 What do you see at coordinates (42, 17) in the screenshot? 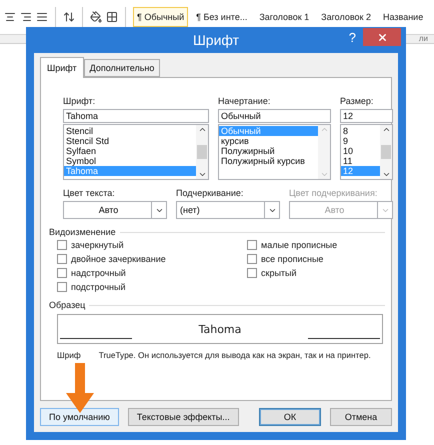
I see `justify-icon` at bounding box center [42, 17].